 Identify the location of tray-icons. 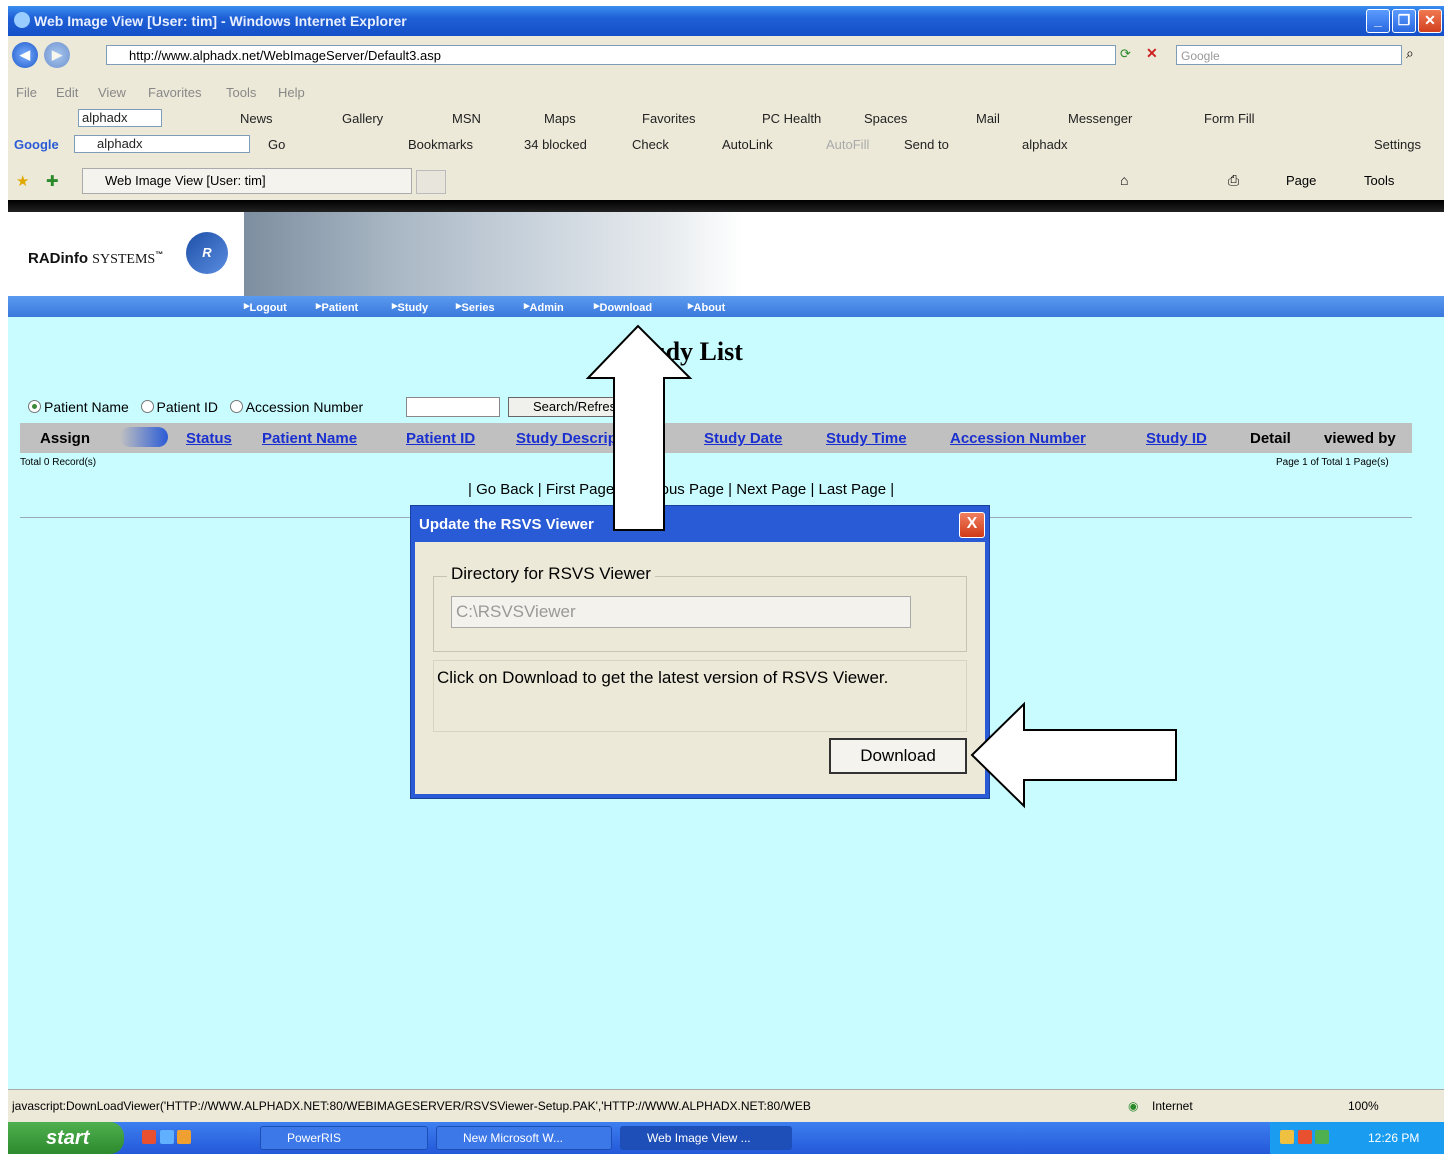
(1305, 1137).